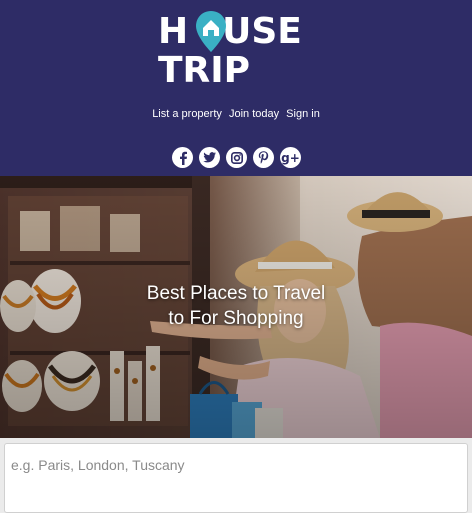  I want to click on sign-in-link: Sign in, so click(303, 114).